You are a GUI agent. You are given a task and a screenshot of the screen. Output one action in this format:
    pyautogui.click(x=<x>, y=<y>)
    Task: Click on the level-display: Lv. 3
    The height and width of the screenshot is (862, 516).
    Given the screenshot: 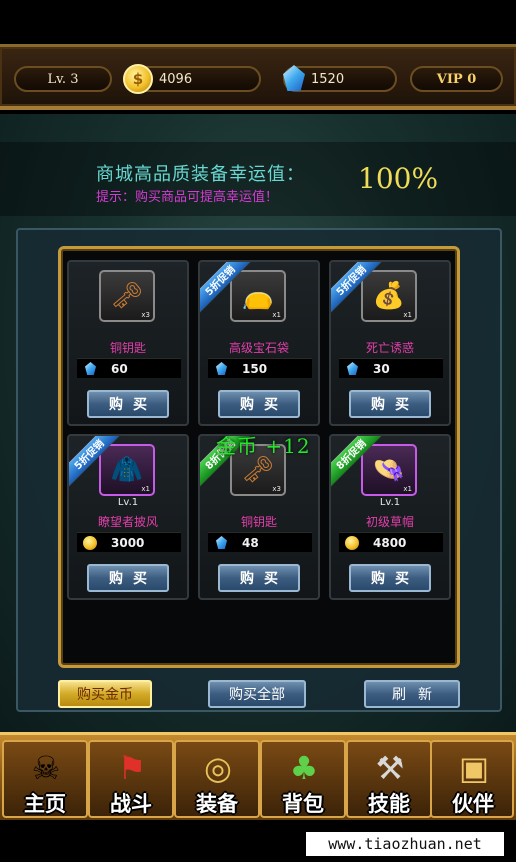 What is the action you would take?
    pyautogui.click(x=63, y=79)
    